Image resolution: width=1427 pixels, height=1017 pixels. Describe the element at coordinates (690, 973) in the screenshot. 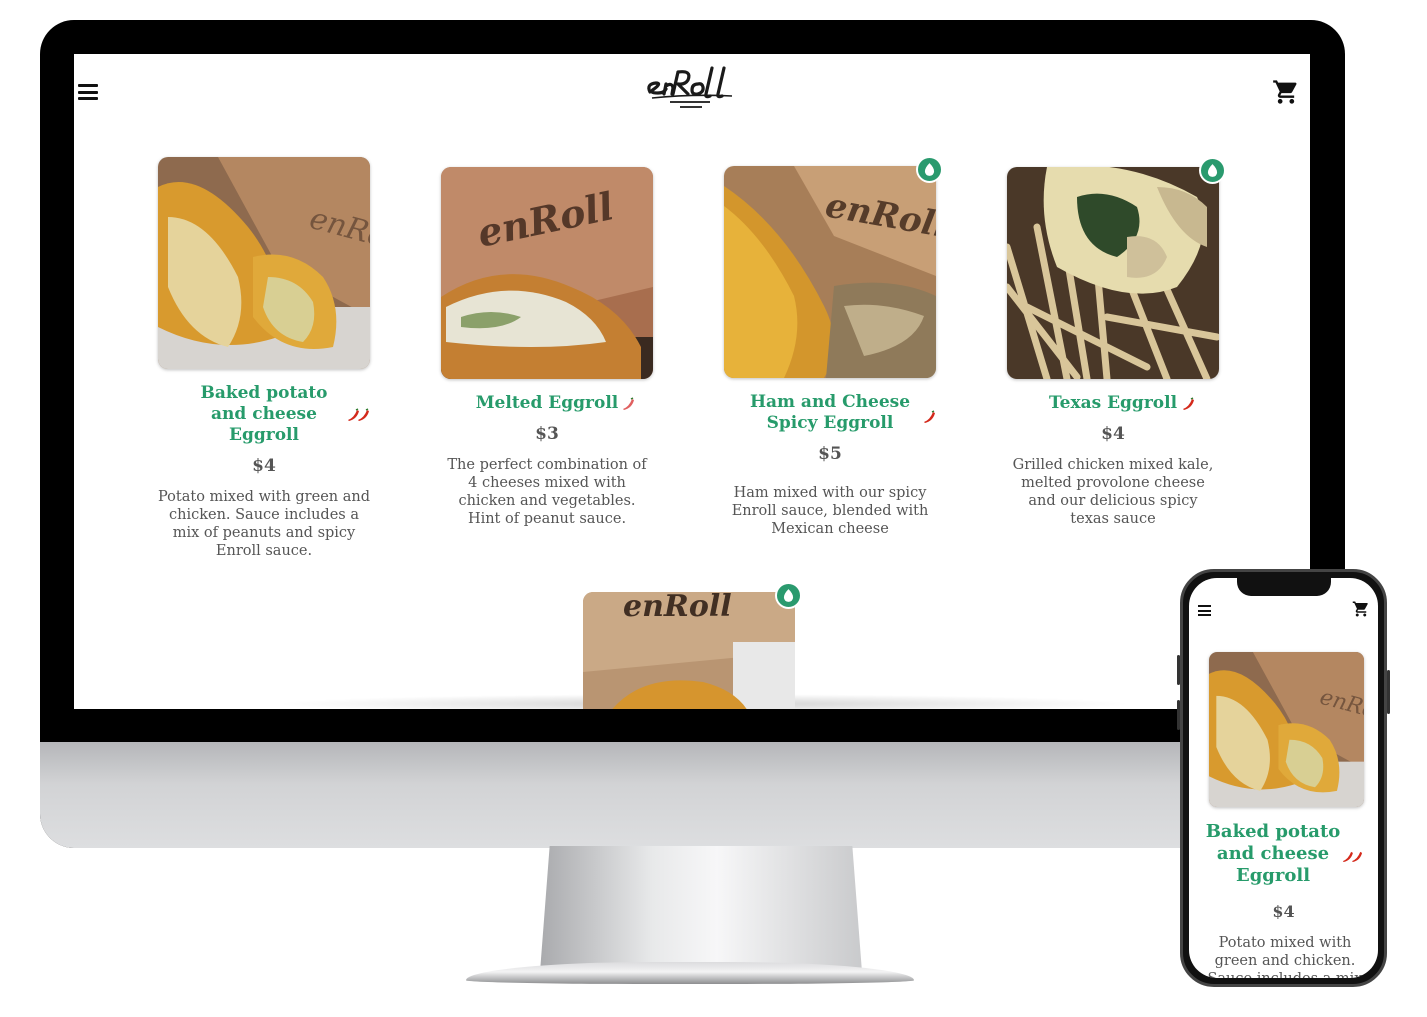

I see `monitor-base` at that location.